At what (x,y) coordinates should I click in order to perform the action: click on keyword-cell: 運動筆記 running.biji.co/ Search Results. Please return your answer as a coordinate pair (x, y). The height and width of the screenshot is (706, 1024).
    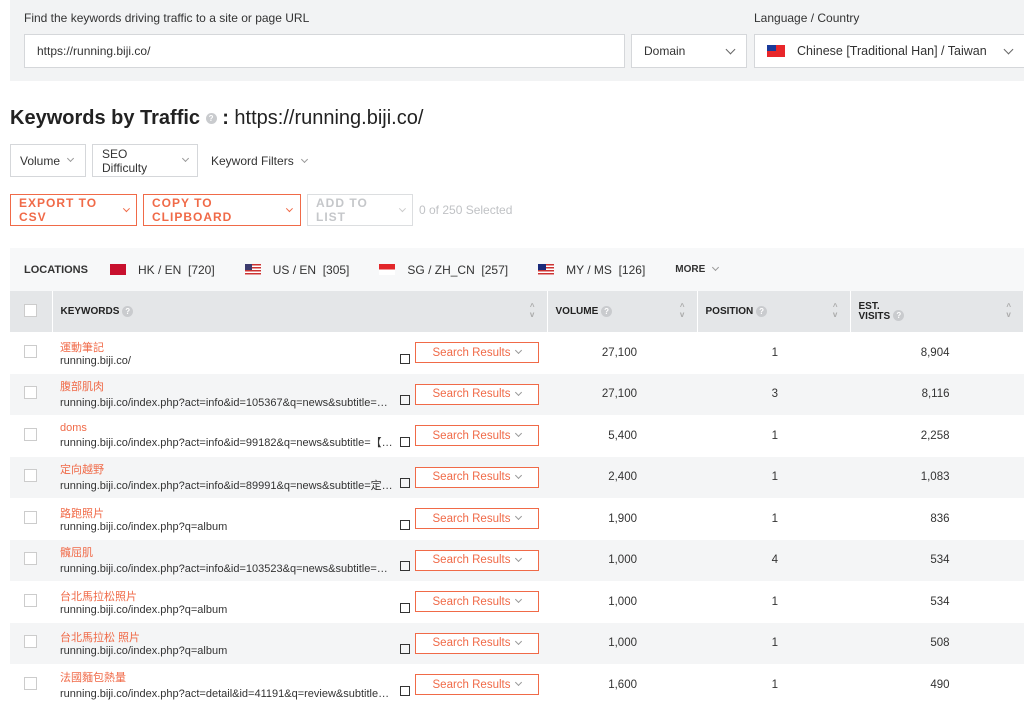
    Looking at the image, I should click on (299, 353).